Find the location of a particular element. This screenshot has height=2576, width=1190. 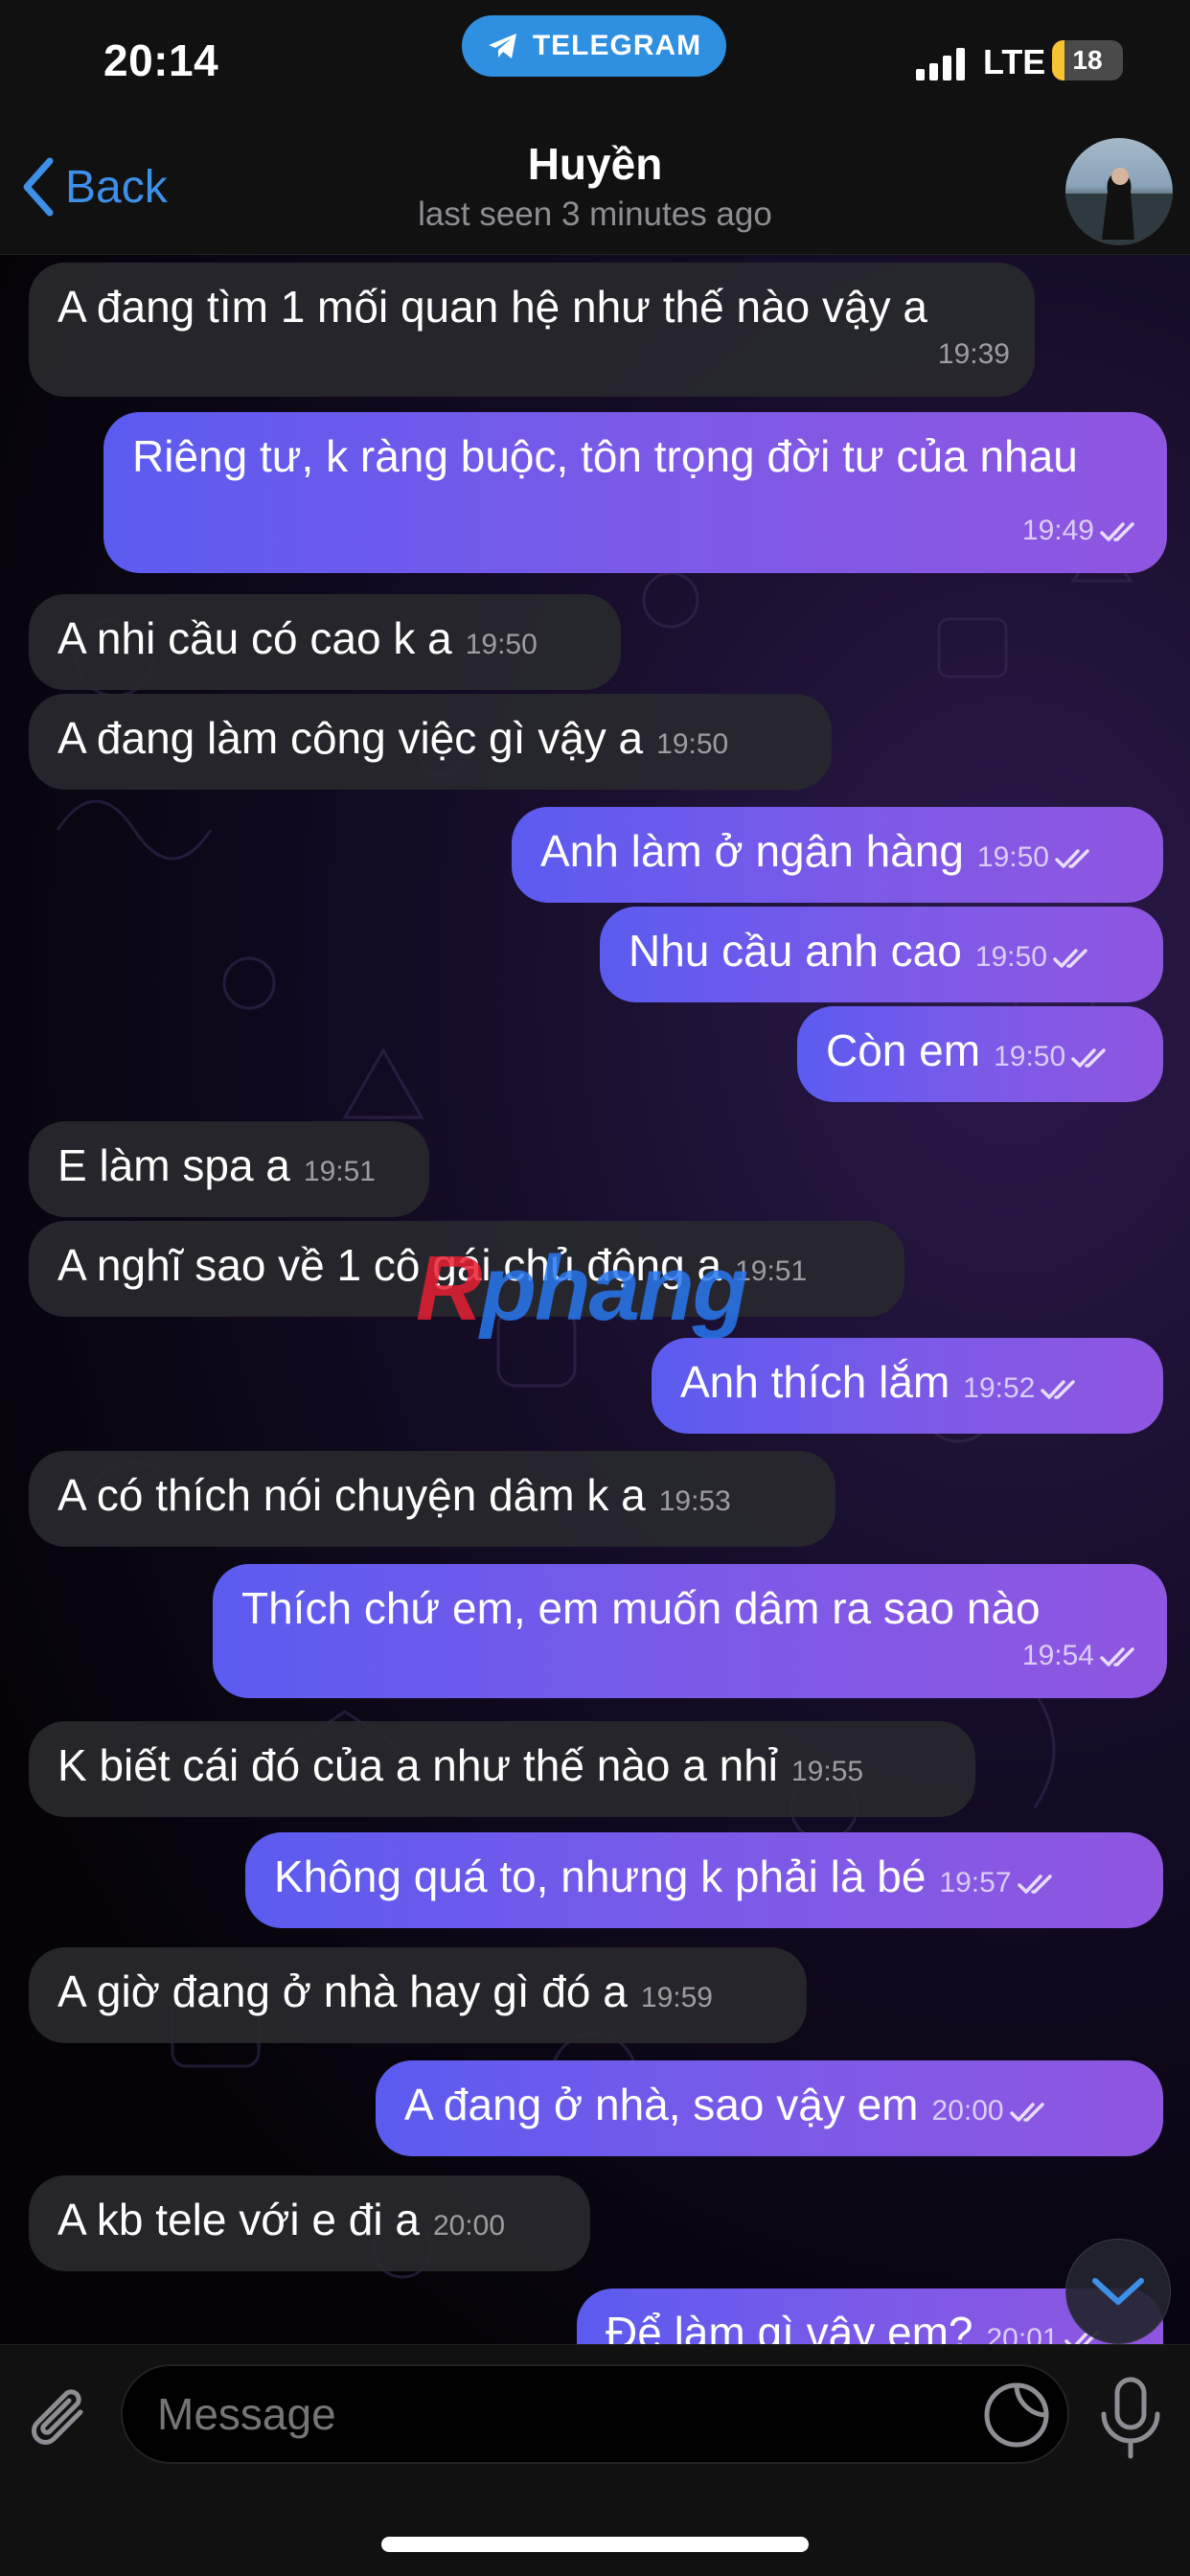

message-timestamp: 19:59 is located at coordinates (677, 1997).